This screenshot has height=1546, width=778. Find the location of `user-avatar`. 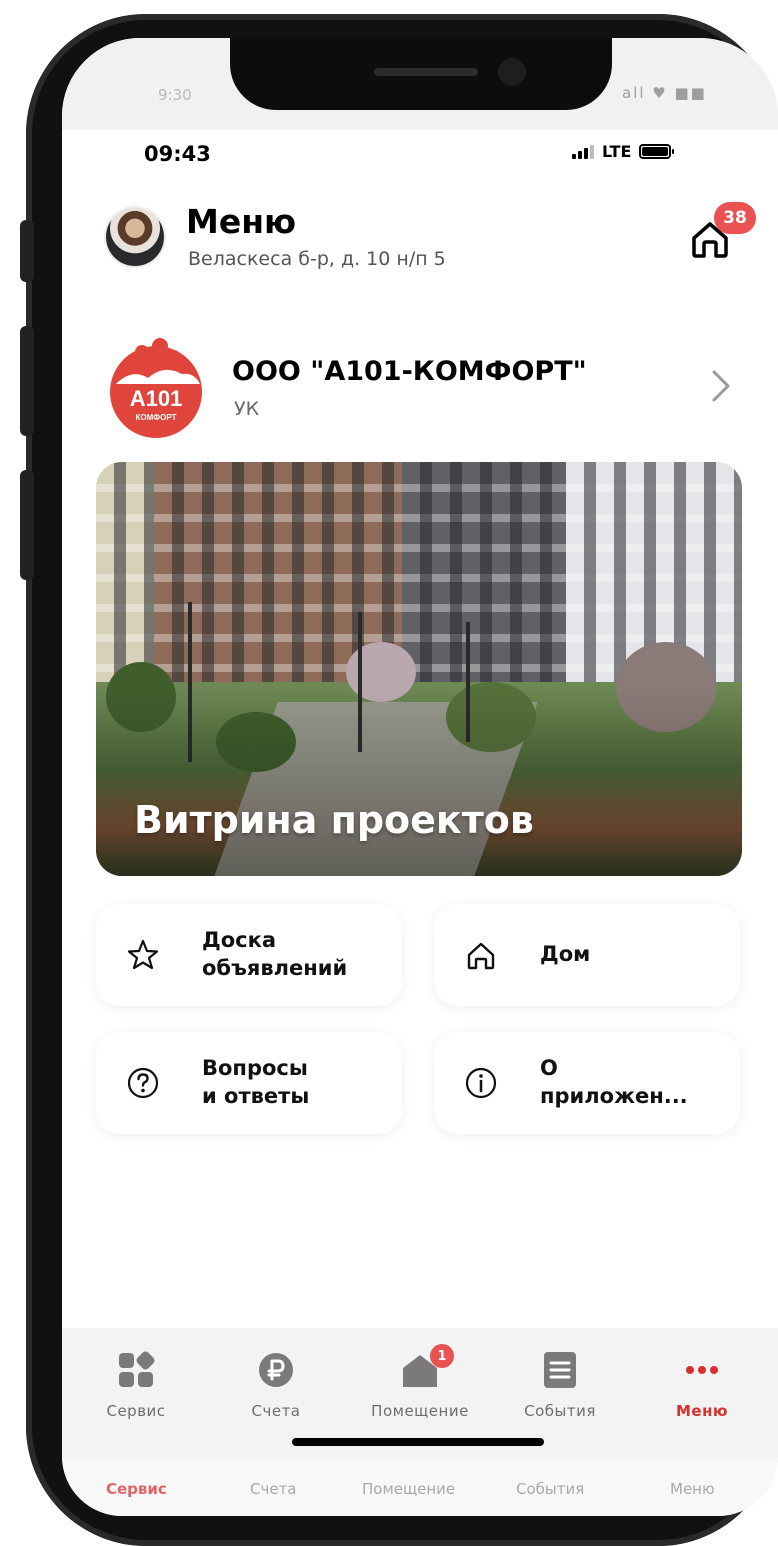

user-avatar is located at coordinates (135, 237).